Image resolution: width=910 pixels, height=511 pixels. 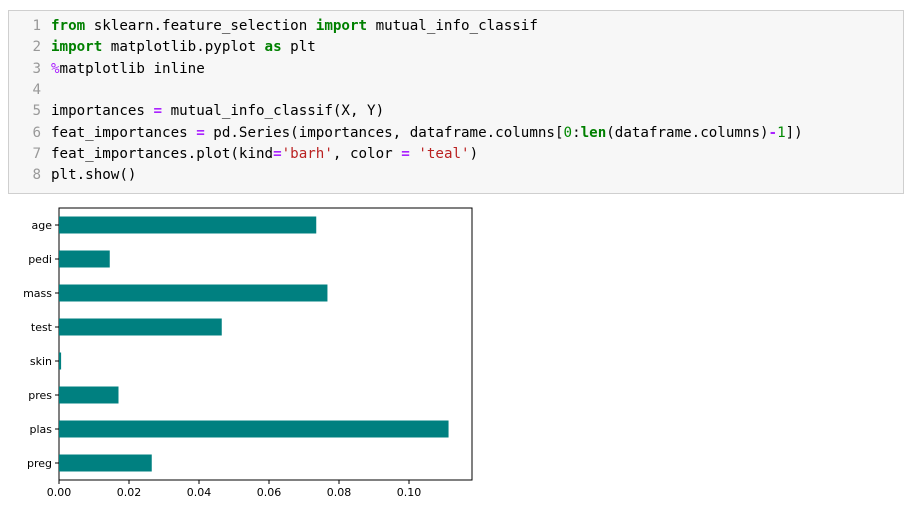 What do you see at coordinates (37, 293) in the screenshot?
I see `ytick-label-mass: mass` at bounding box center [37, 293].